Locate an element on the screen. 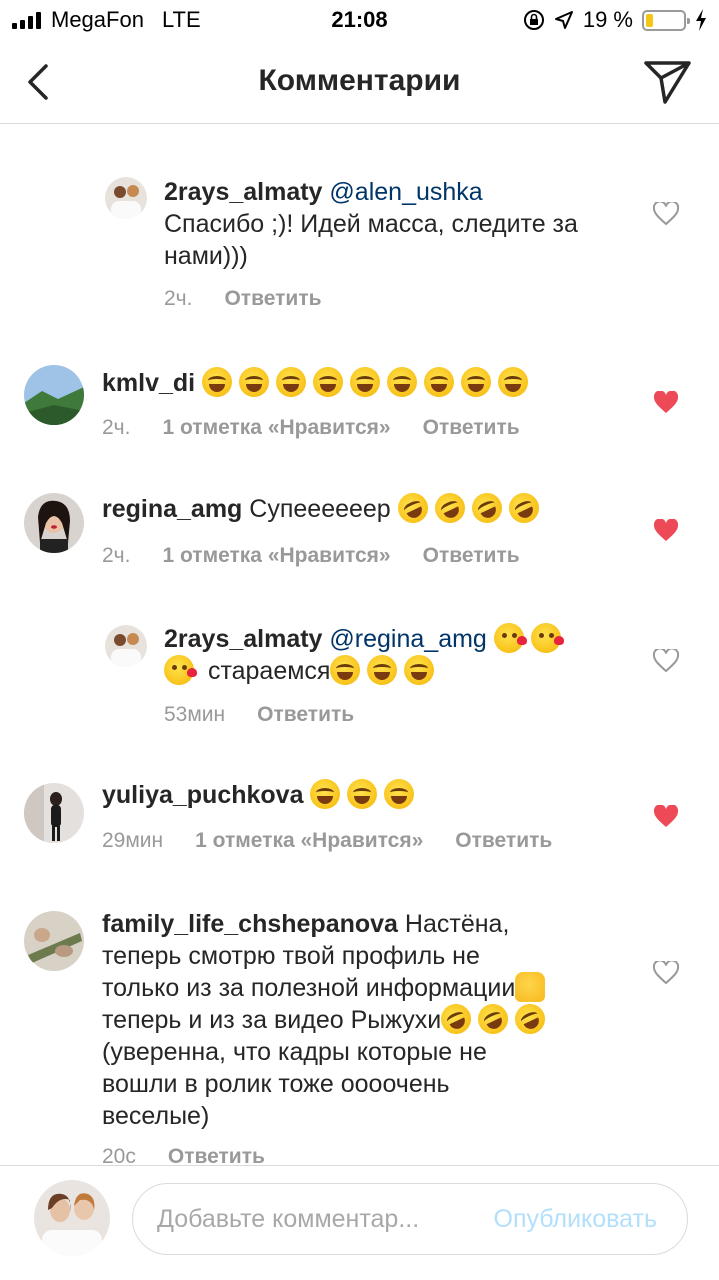  comment-text: только из за полезной информации is located at coordinates (309, 988).